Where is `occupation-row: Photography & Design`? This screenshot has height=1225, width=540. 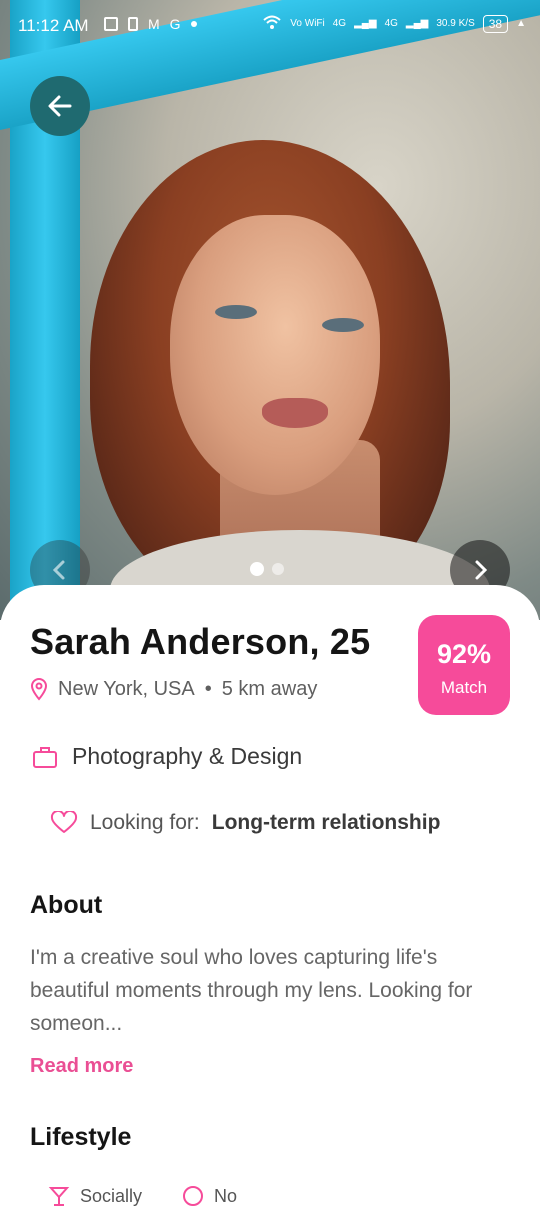
occupation-row: Photography & Design is located at coordinates (167, 756).